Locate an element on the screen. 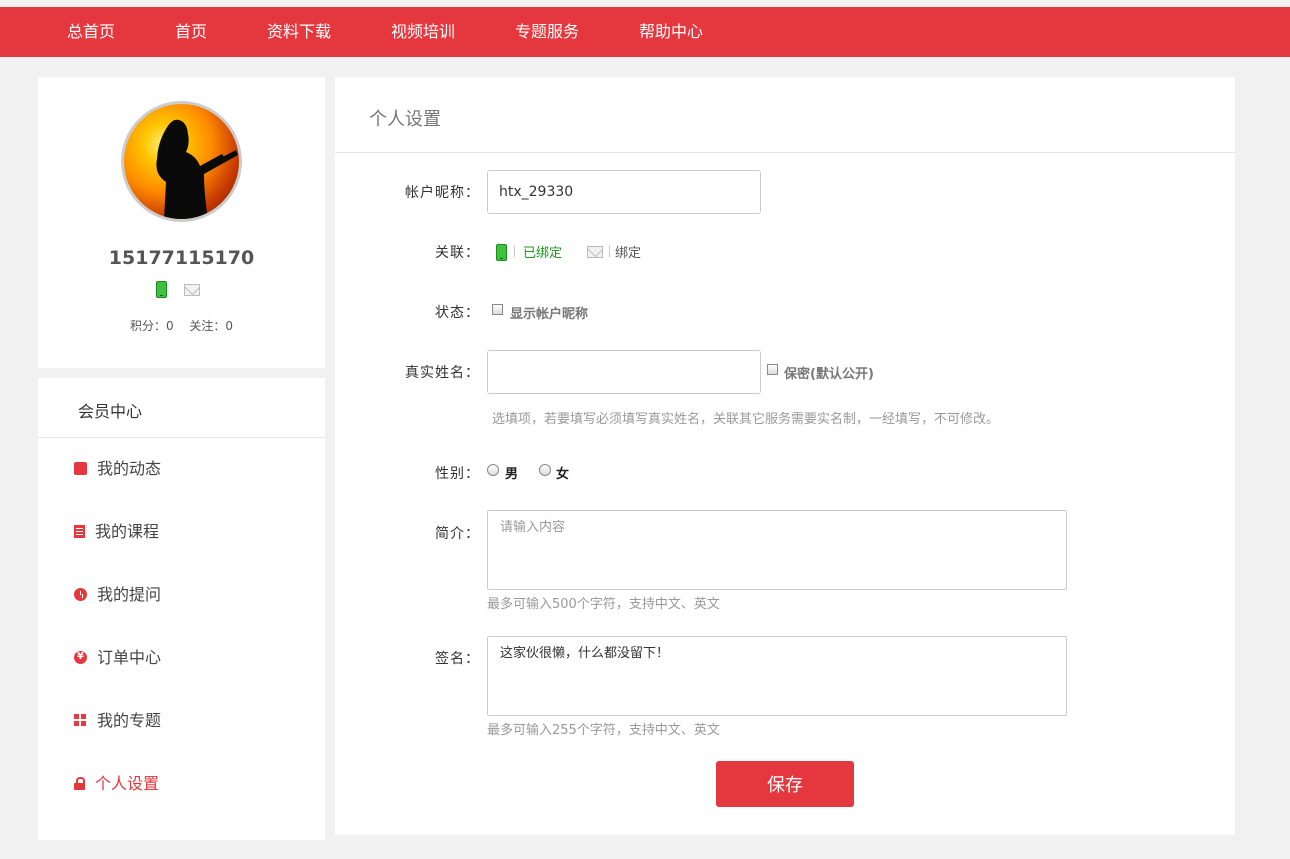 The image size is (1290, 859). menu-item-orders: 订单中心 is located at coordinates (117, 658).